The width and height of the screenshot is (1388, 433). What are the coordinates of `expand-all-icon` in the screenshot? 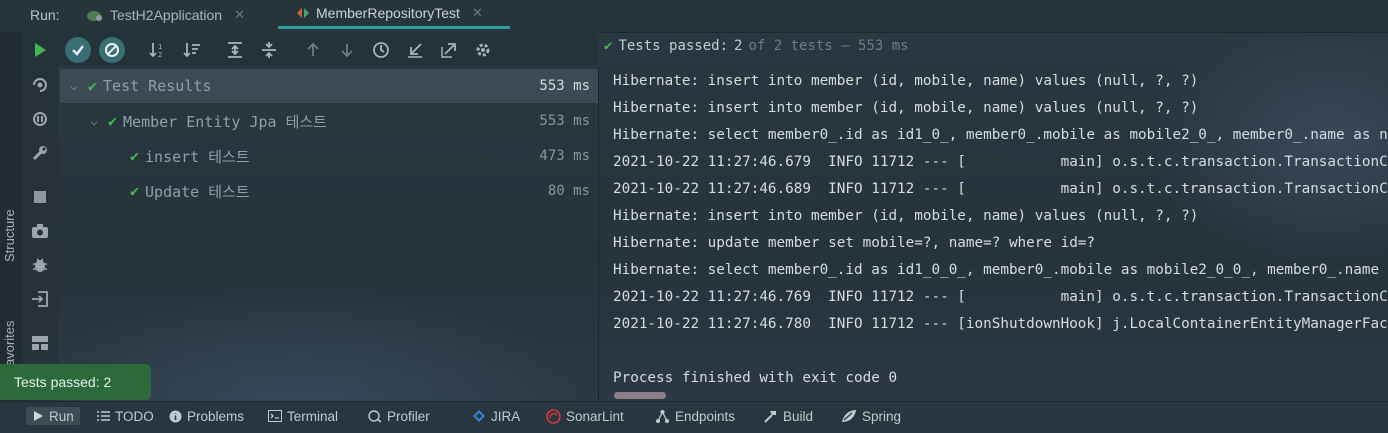 It's located at (235, 50).